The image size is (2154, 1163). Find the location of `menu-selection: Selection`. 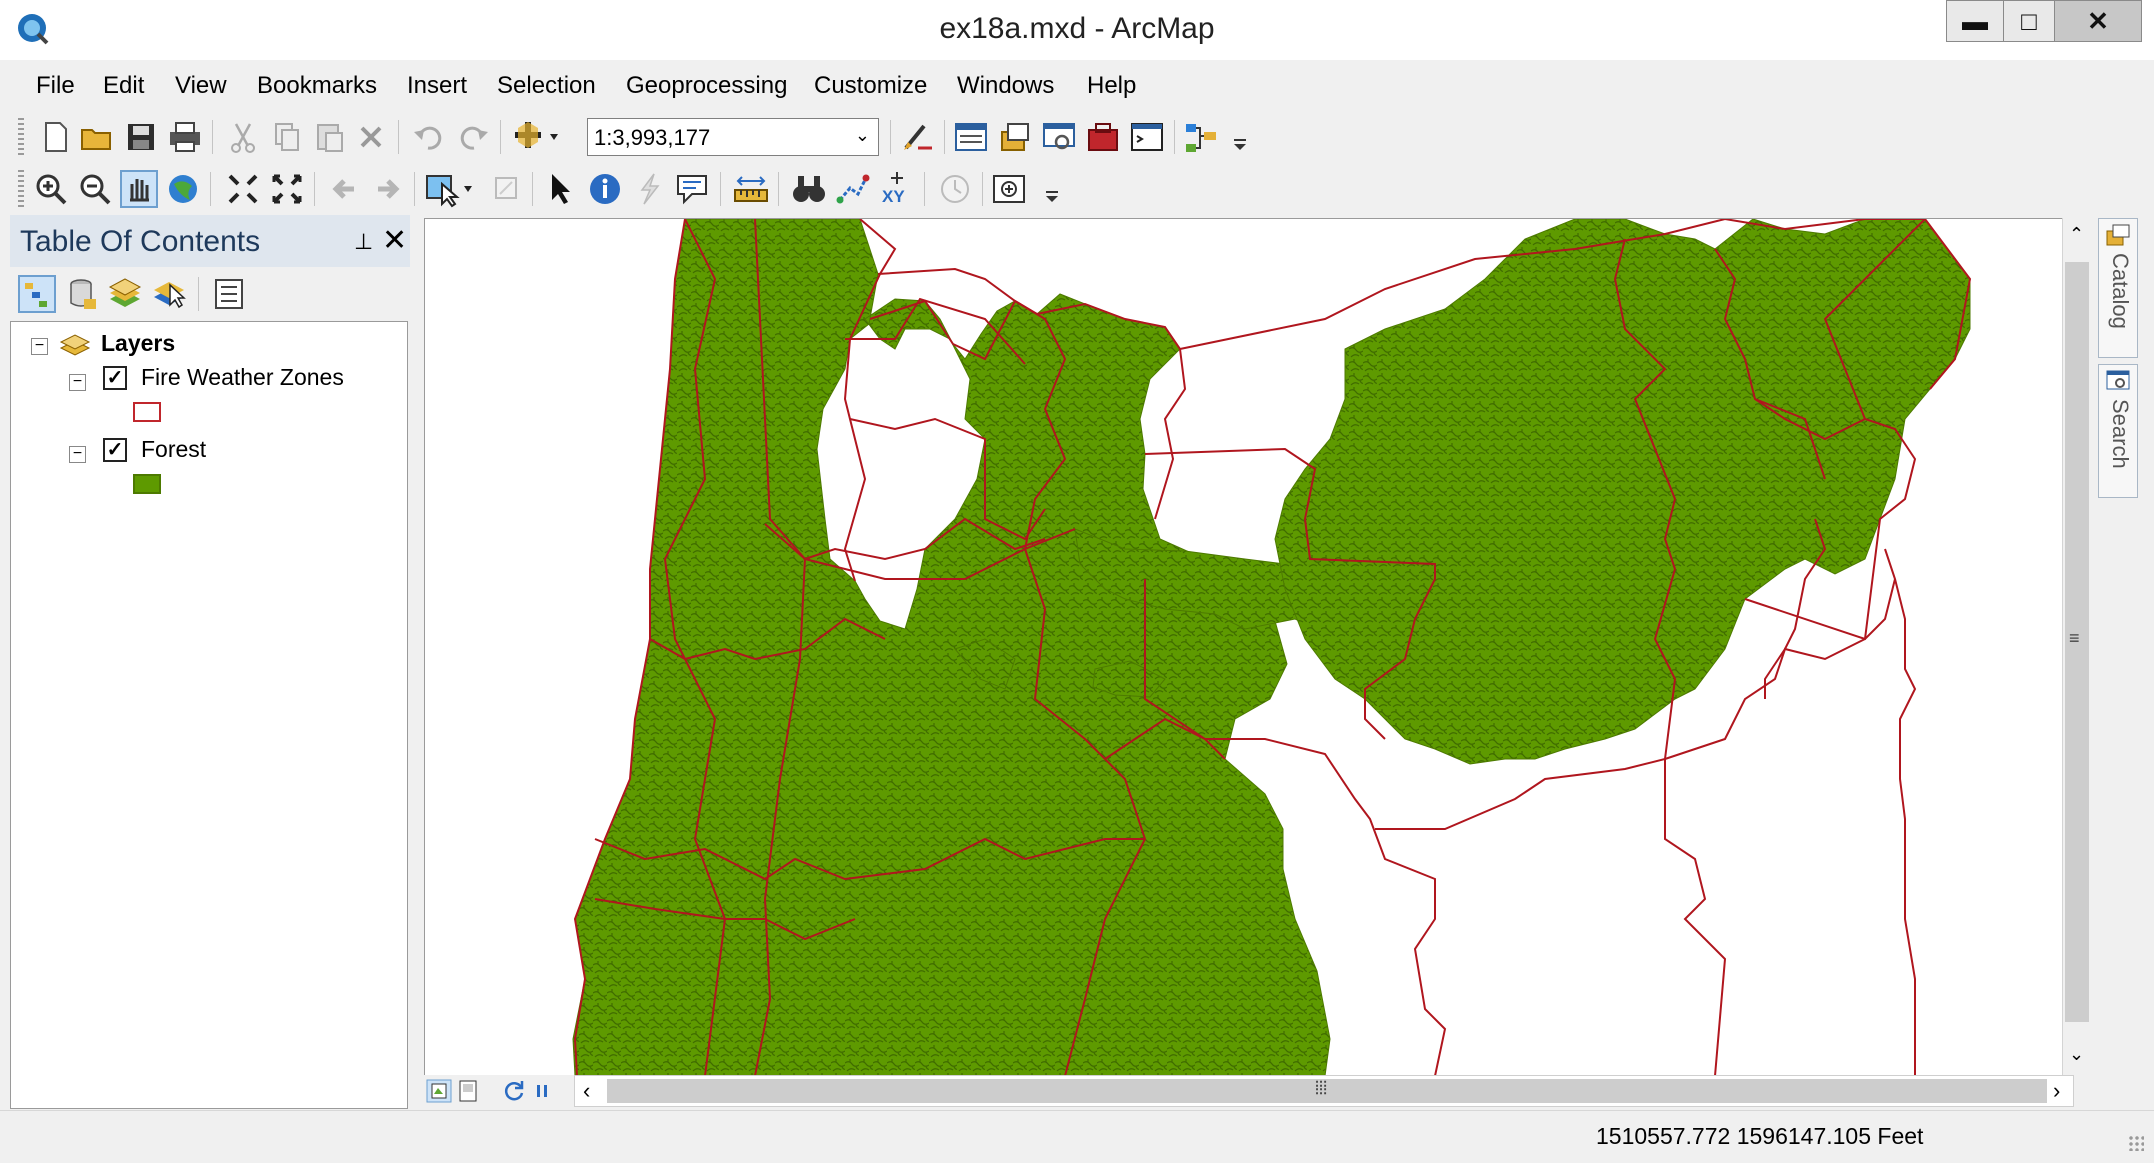

menu-selection: Selection is located at coordinates (546, 86).